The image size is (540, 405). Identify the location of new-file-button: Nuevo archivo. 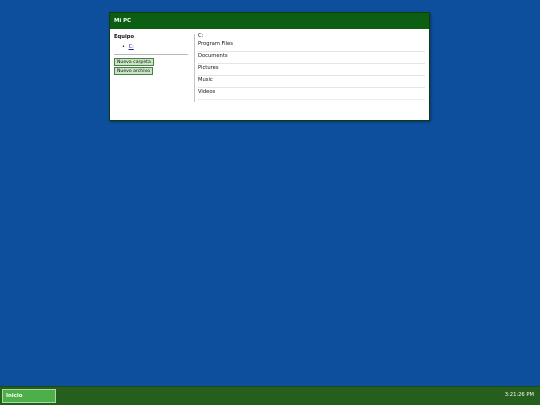
(134, 71).